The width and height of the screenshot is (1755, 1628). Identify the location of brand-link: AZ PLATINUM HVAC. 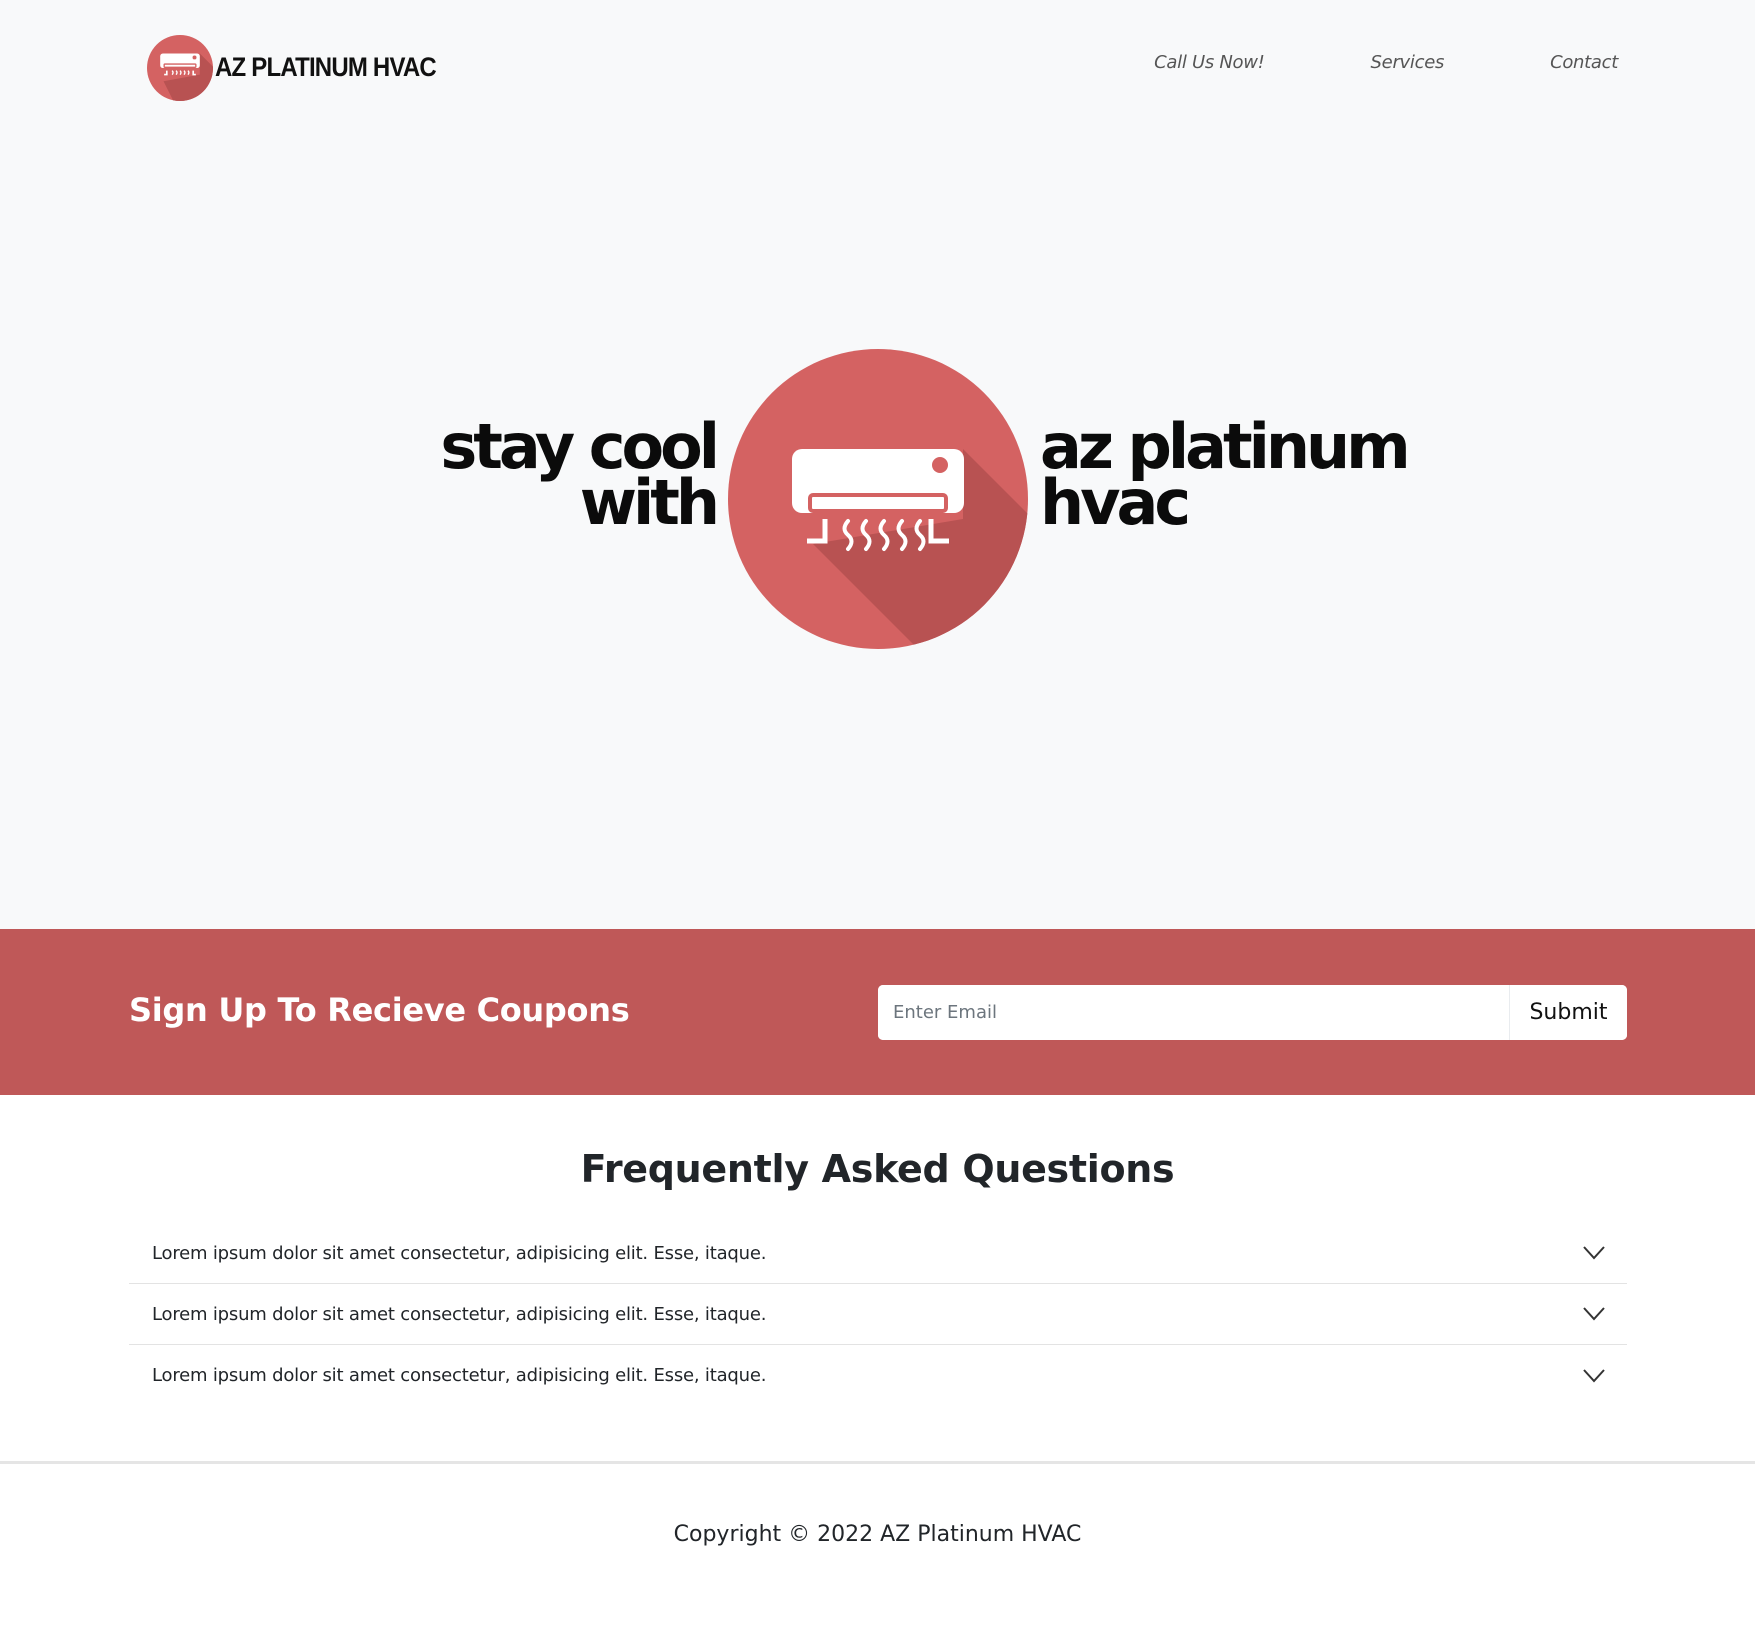
(292, 68).